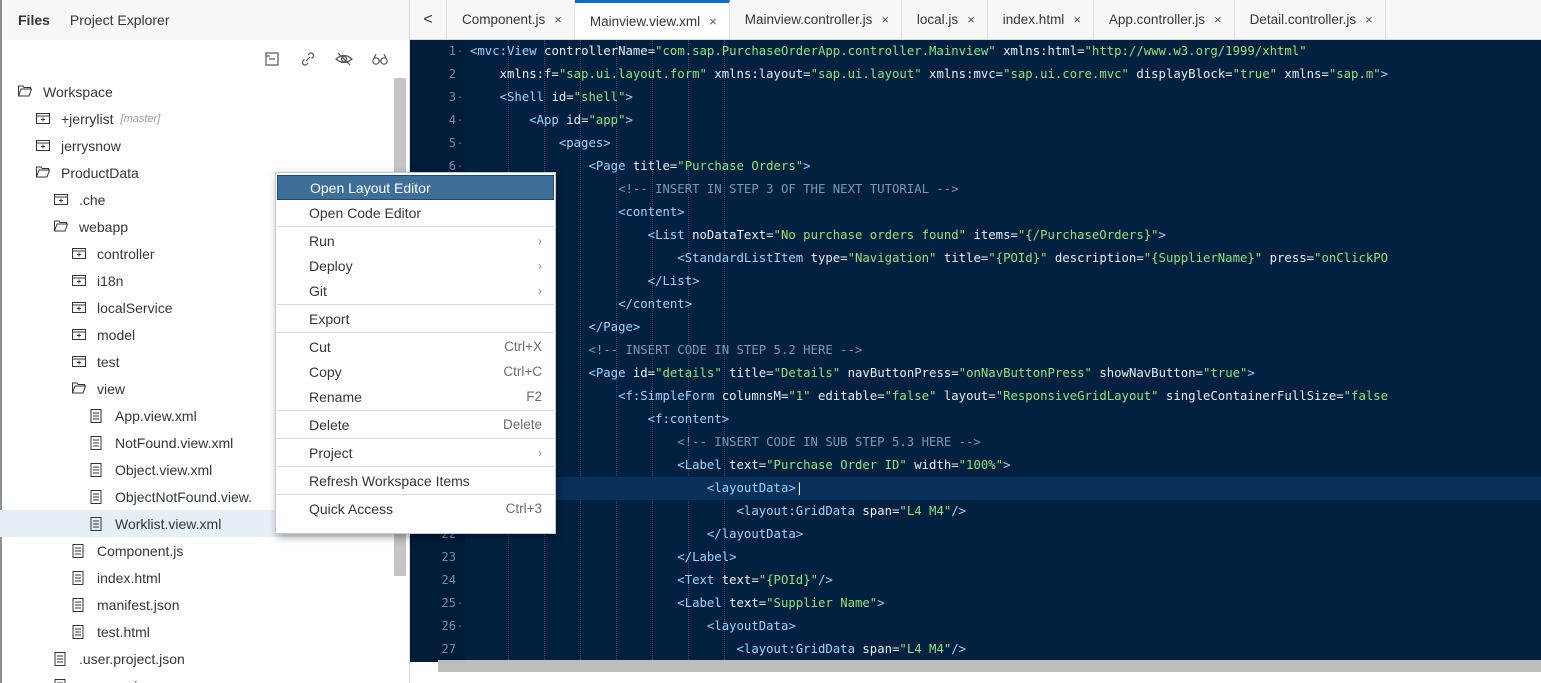 The height and width of the screenshot is (683, 1541). I want to click on folder-closed-icon, so click(79, 334).